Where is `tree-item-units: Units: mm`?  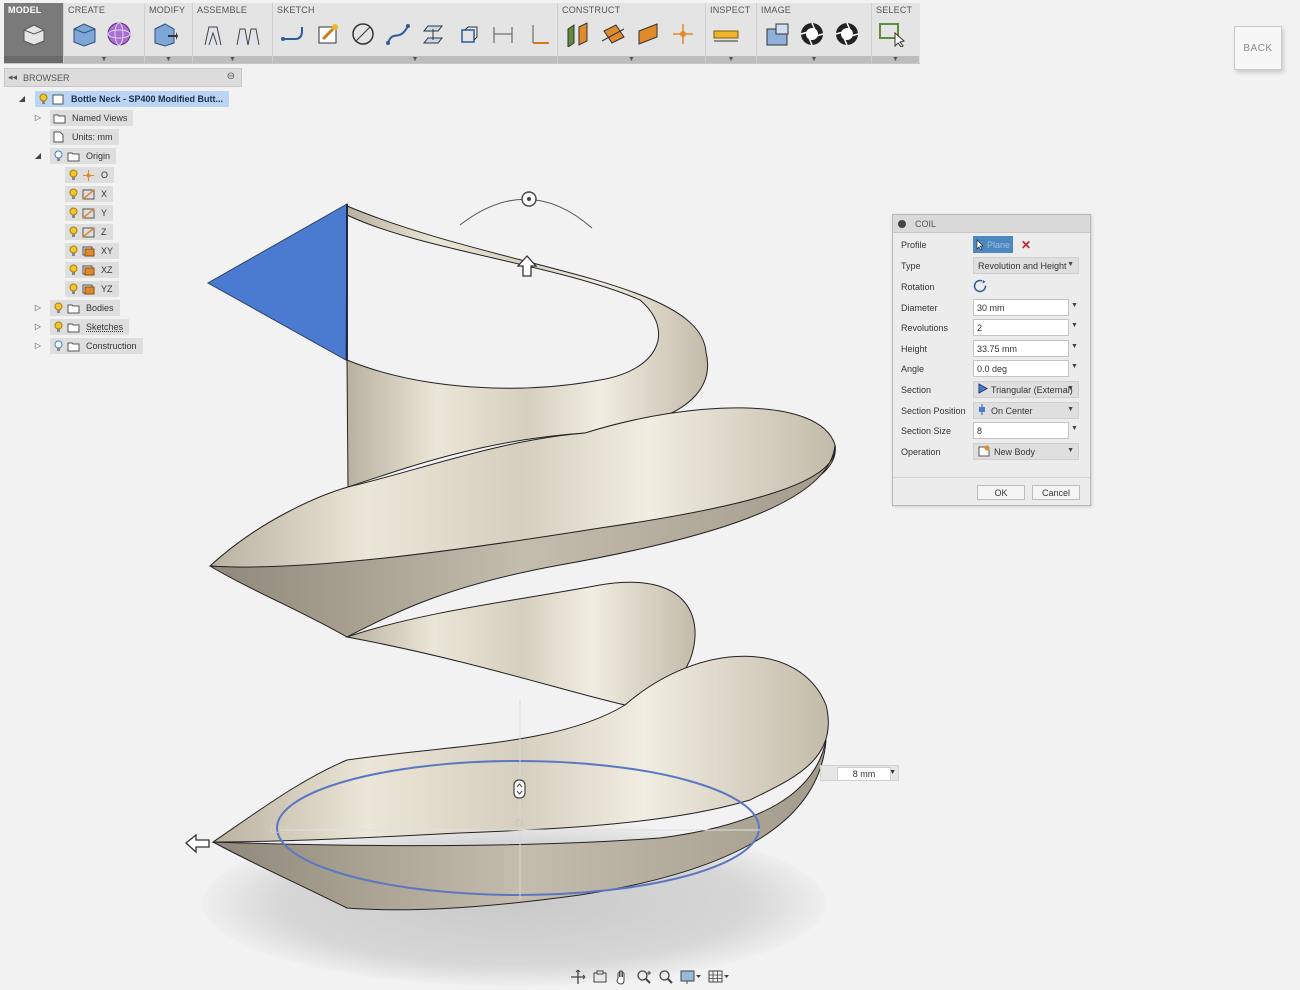
tree-item-units: Units: mm is located at coordinates (84, 137).